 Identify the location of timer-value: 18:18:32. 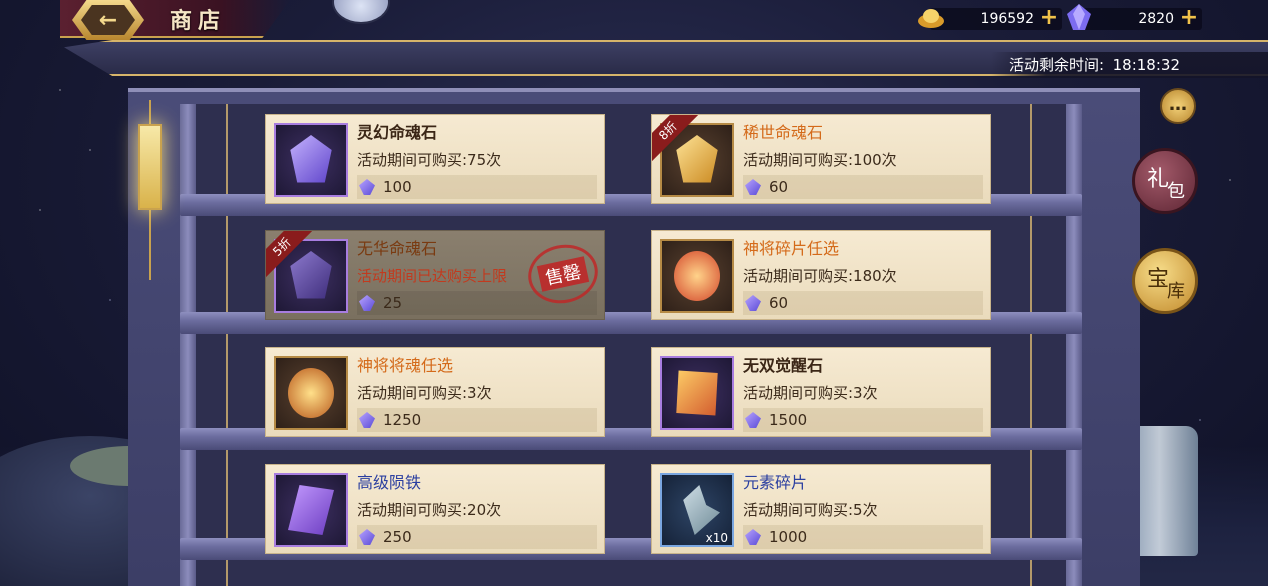
(1146, 65).